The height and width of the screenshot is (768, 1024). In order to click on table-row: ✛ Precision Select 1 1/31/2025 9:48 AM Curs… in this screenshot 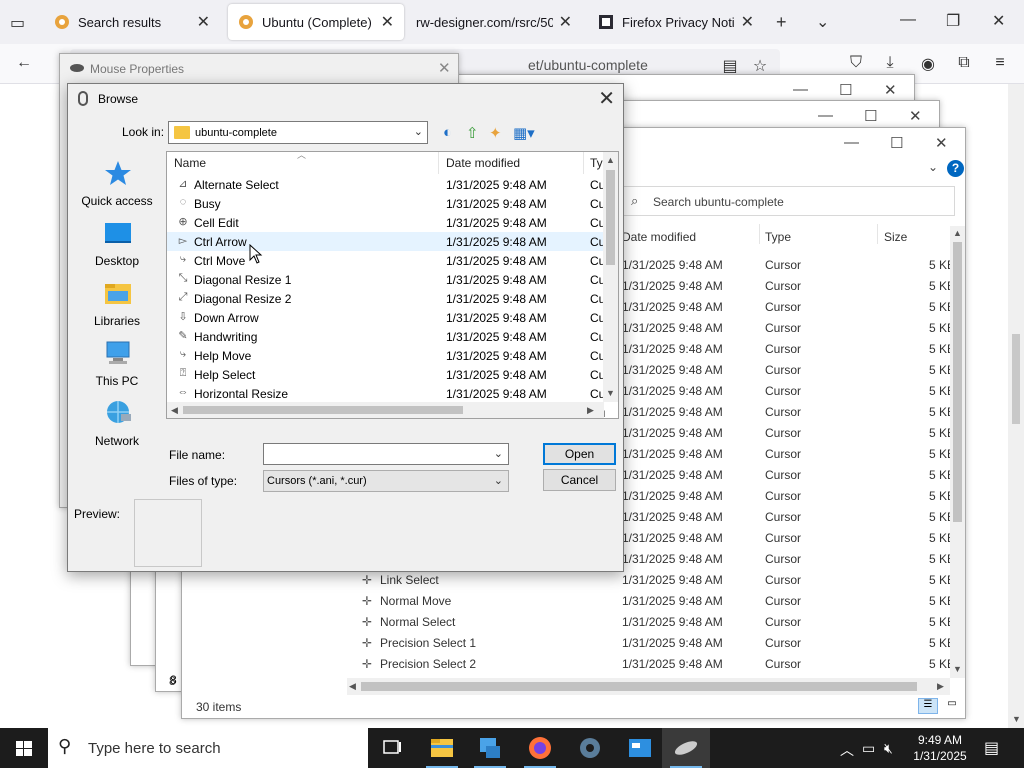, I will do `click(653, 643)`.